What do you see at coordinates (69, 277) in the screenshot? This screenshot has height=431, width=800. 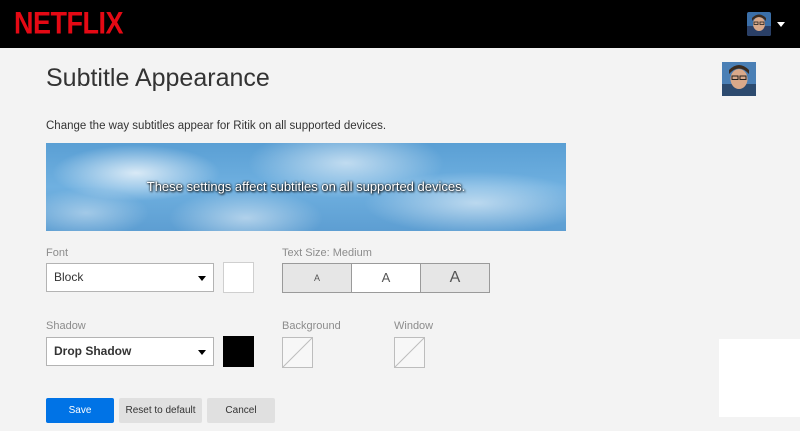 I see `font-select-value: Block` at bounding box center [69, 277].